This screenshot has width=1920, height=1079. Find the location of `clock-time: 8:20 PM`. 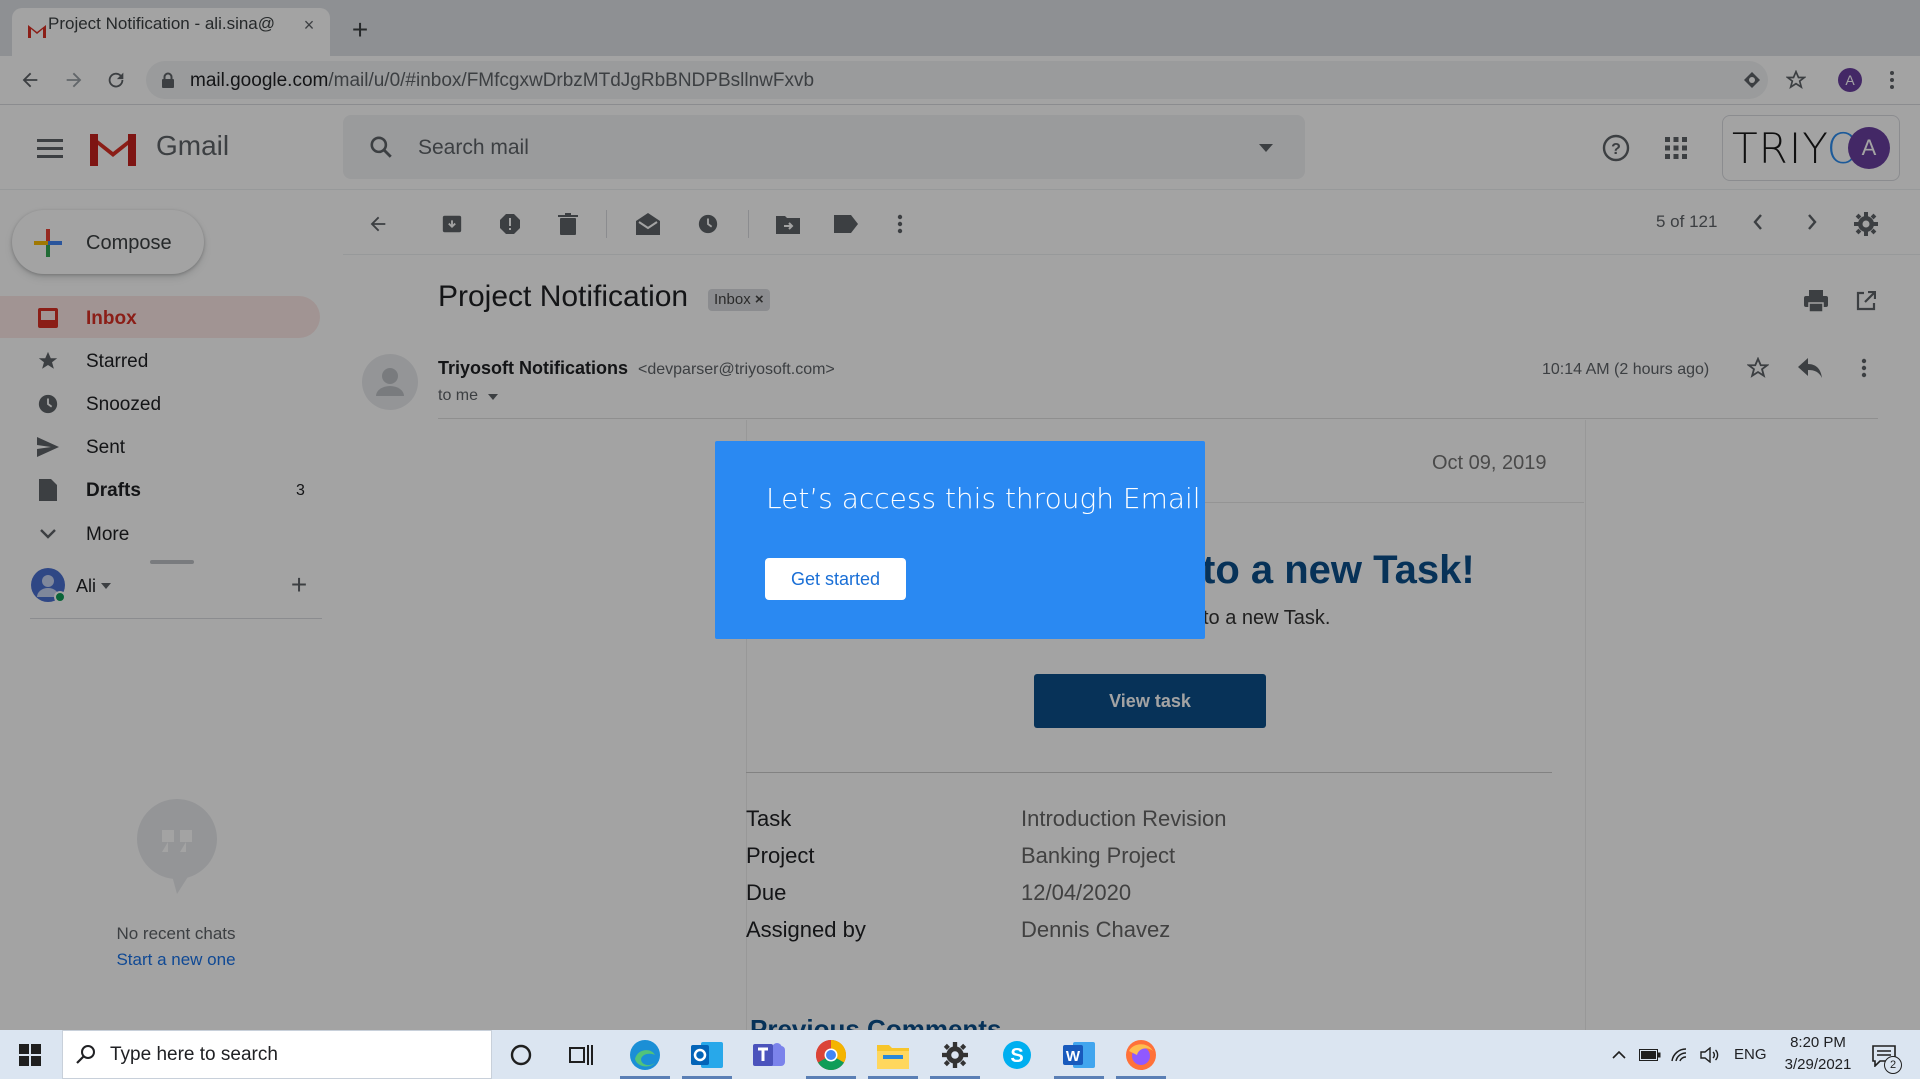

clock-time: 8:20 PM is located at coordinates (1818, 1042).